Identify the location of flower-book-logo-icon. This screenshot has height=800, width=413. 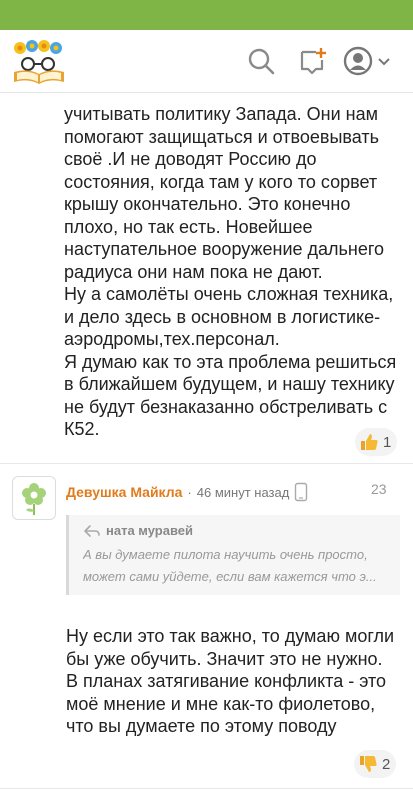
(39, 62).